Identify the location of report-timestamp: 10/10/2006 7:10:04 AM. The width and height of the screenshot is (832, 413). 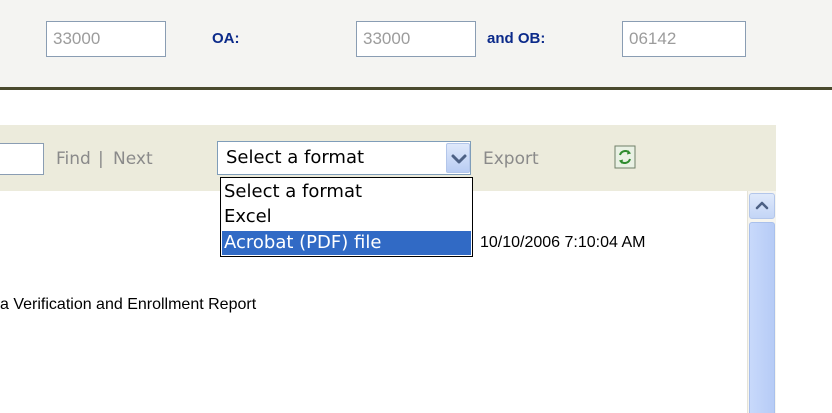
(563, 242).